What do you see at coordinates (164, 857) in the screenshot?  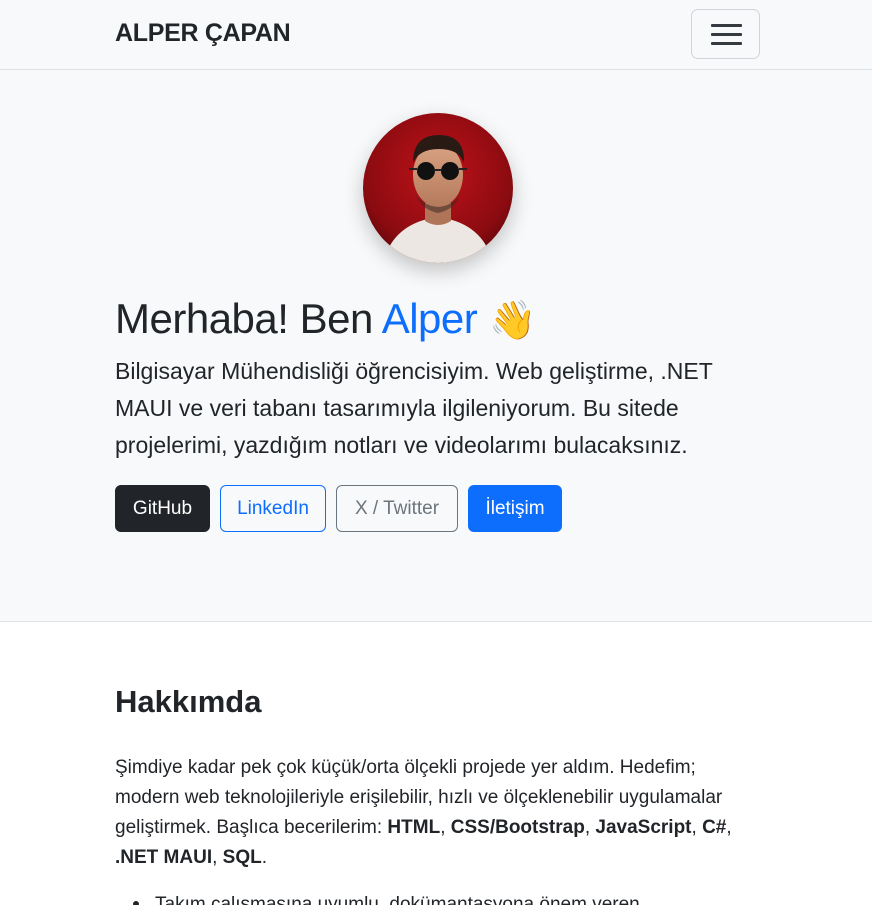 I see `skill-maui: .NET MAUI` at bounding box center [164, 857].